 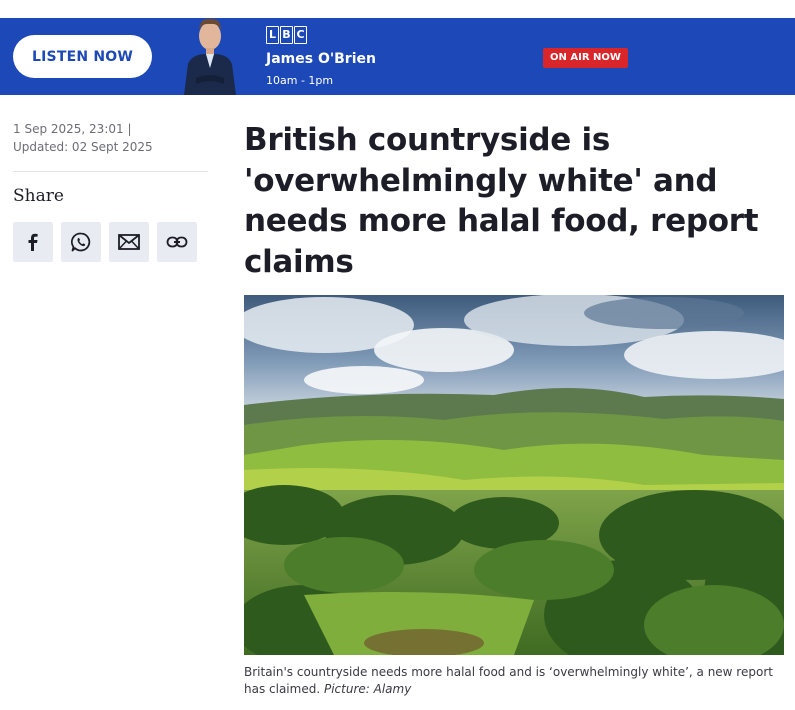 What do you see at coordinates (585, 58) in the screenshot?
I see `on-air-badge: ON AIR NOW` at bounding box center [585, 58].